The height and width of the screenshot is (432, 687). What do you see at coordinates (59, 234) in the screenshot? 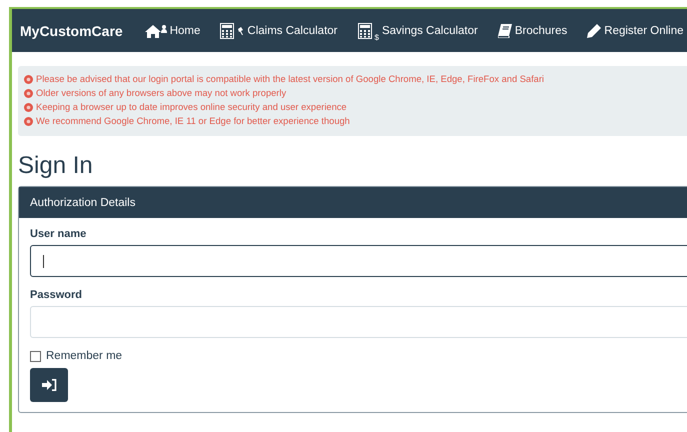
I see `field-label: User name` at bounding box center [59, 234].